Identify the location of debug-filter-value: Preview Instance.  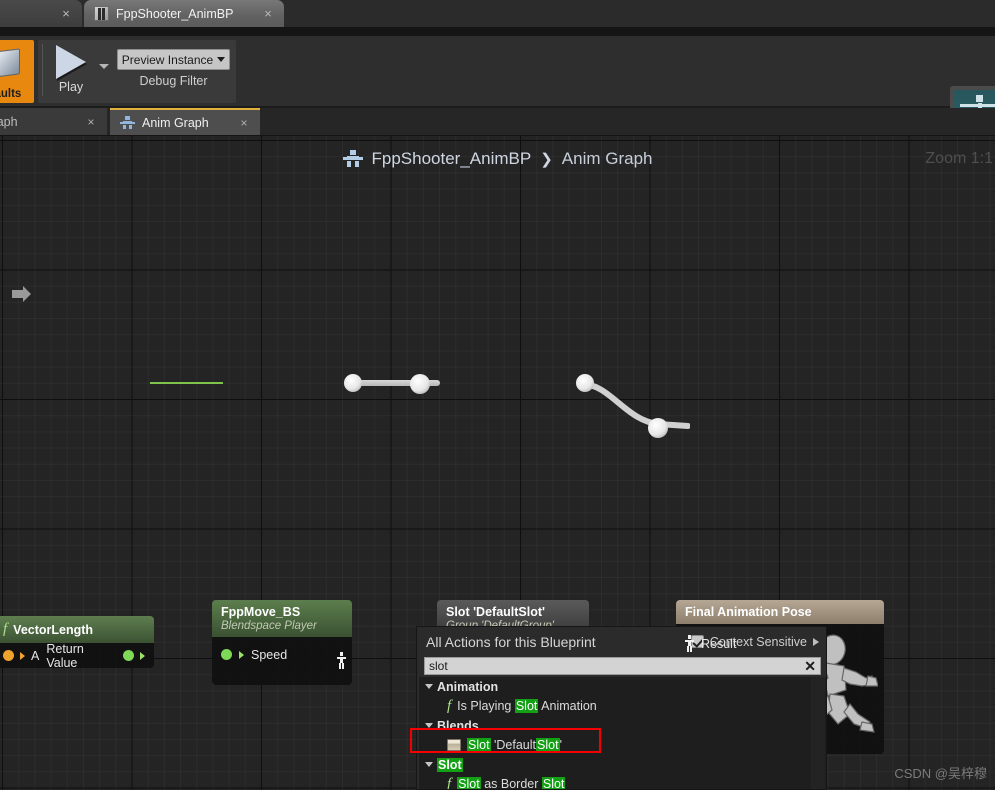
(167, 59).